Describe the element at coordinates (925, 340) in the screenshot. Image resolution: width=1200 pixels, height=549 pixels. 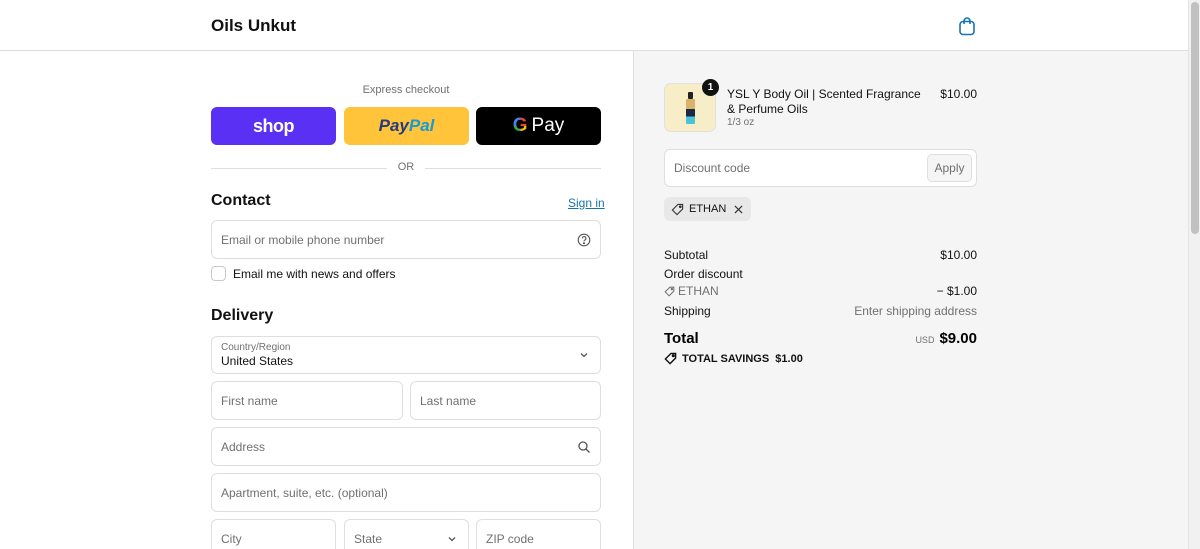
I see `currency-code: USD` at that location.